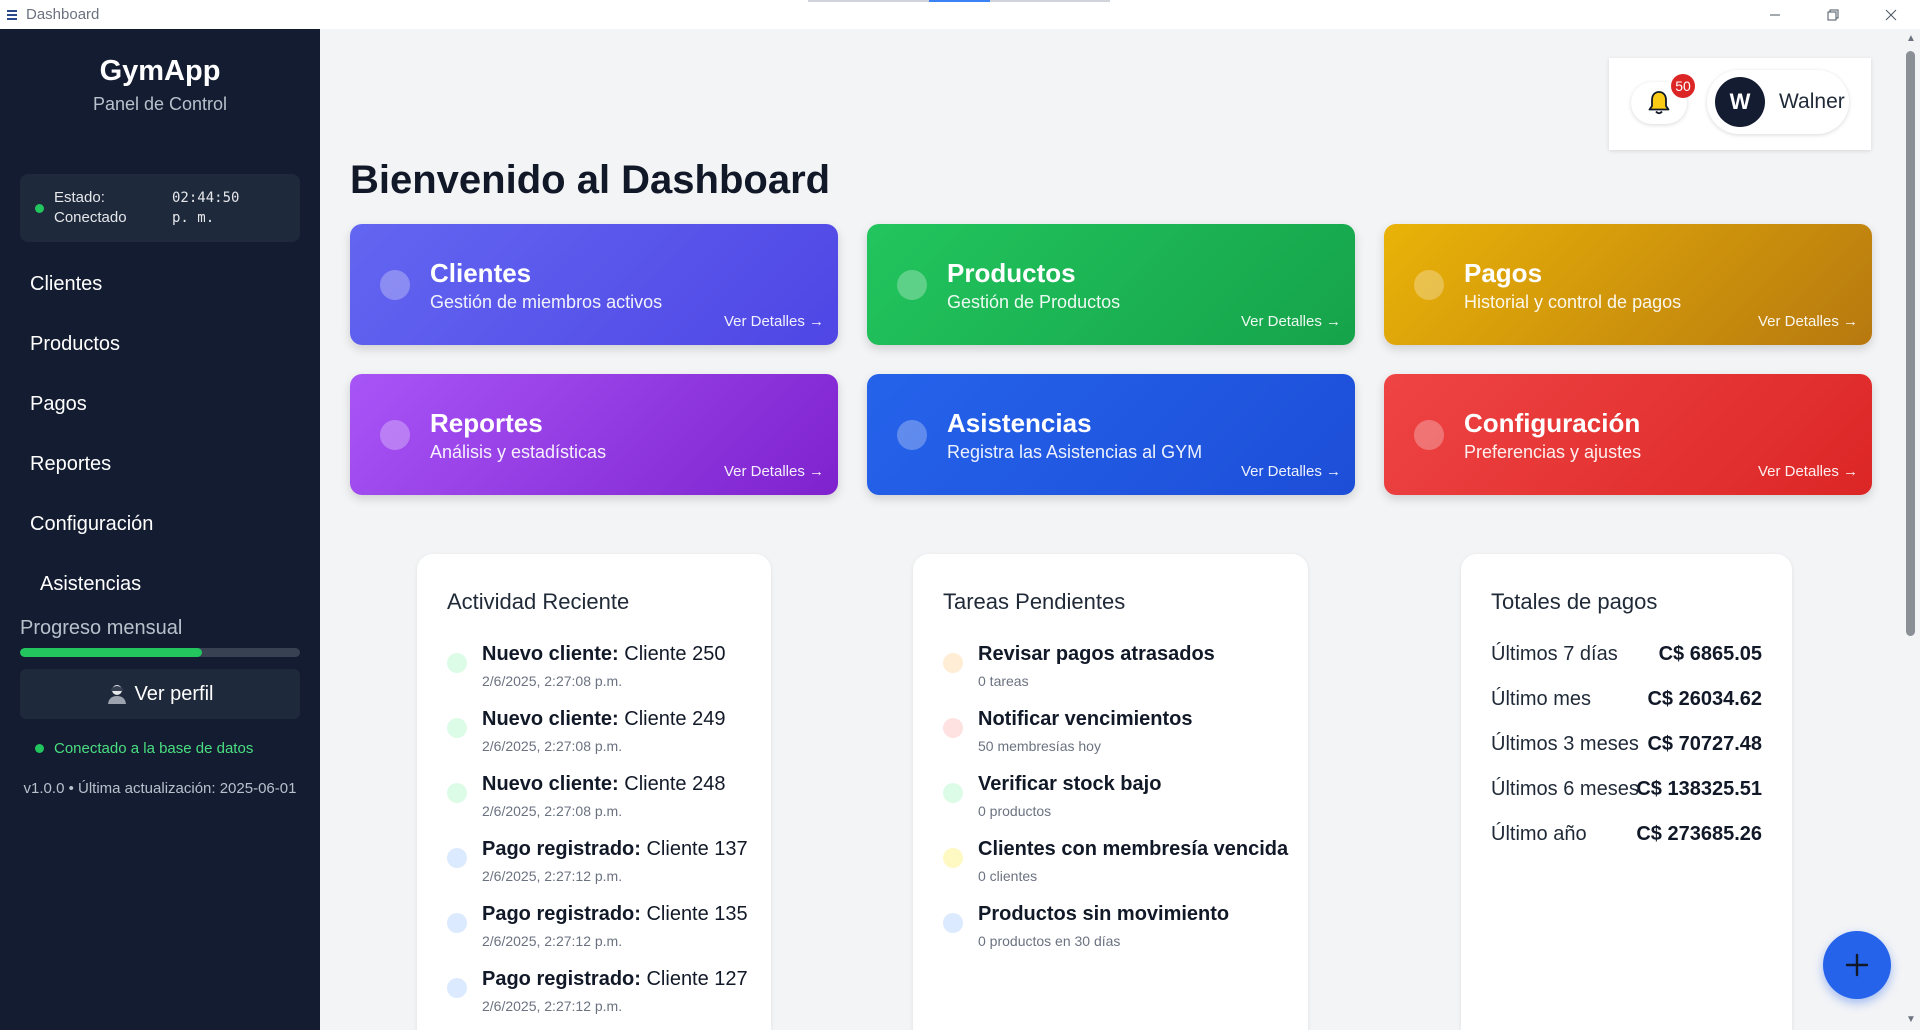 This screenshot has width=1920, height=1030. I want to click on window-titlebar: Dashboard, so click(960, 14).